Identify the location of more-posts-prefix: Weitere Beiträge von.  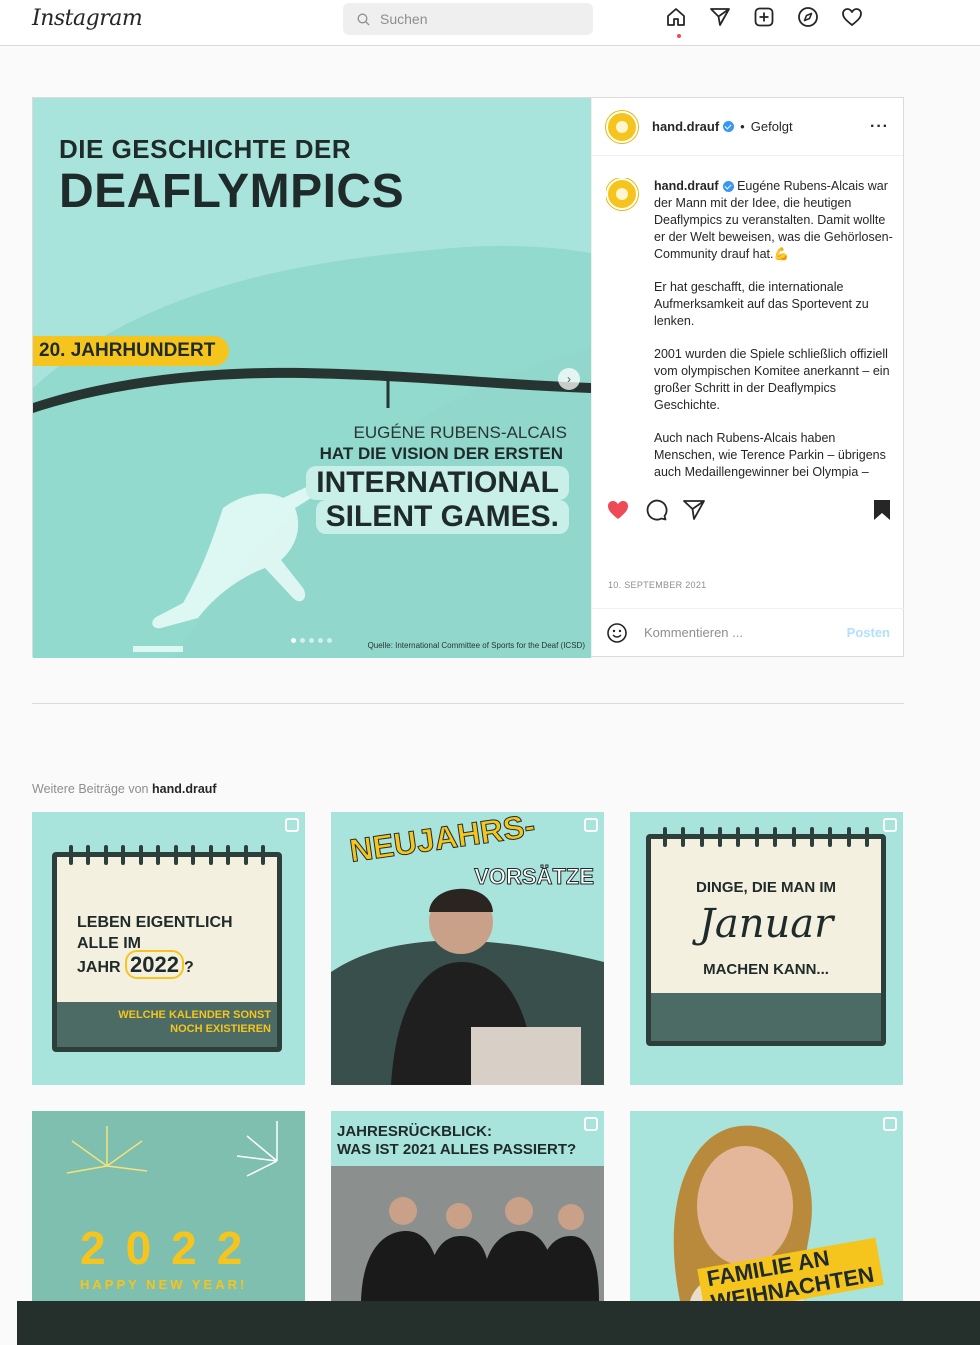
(90, 789).